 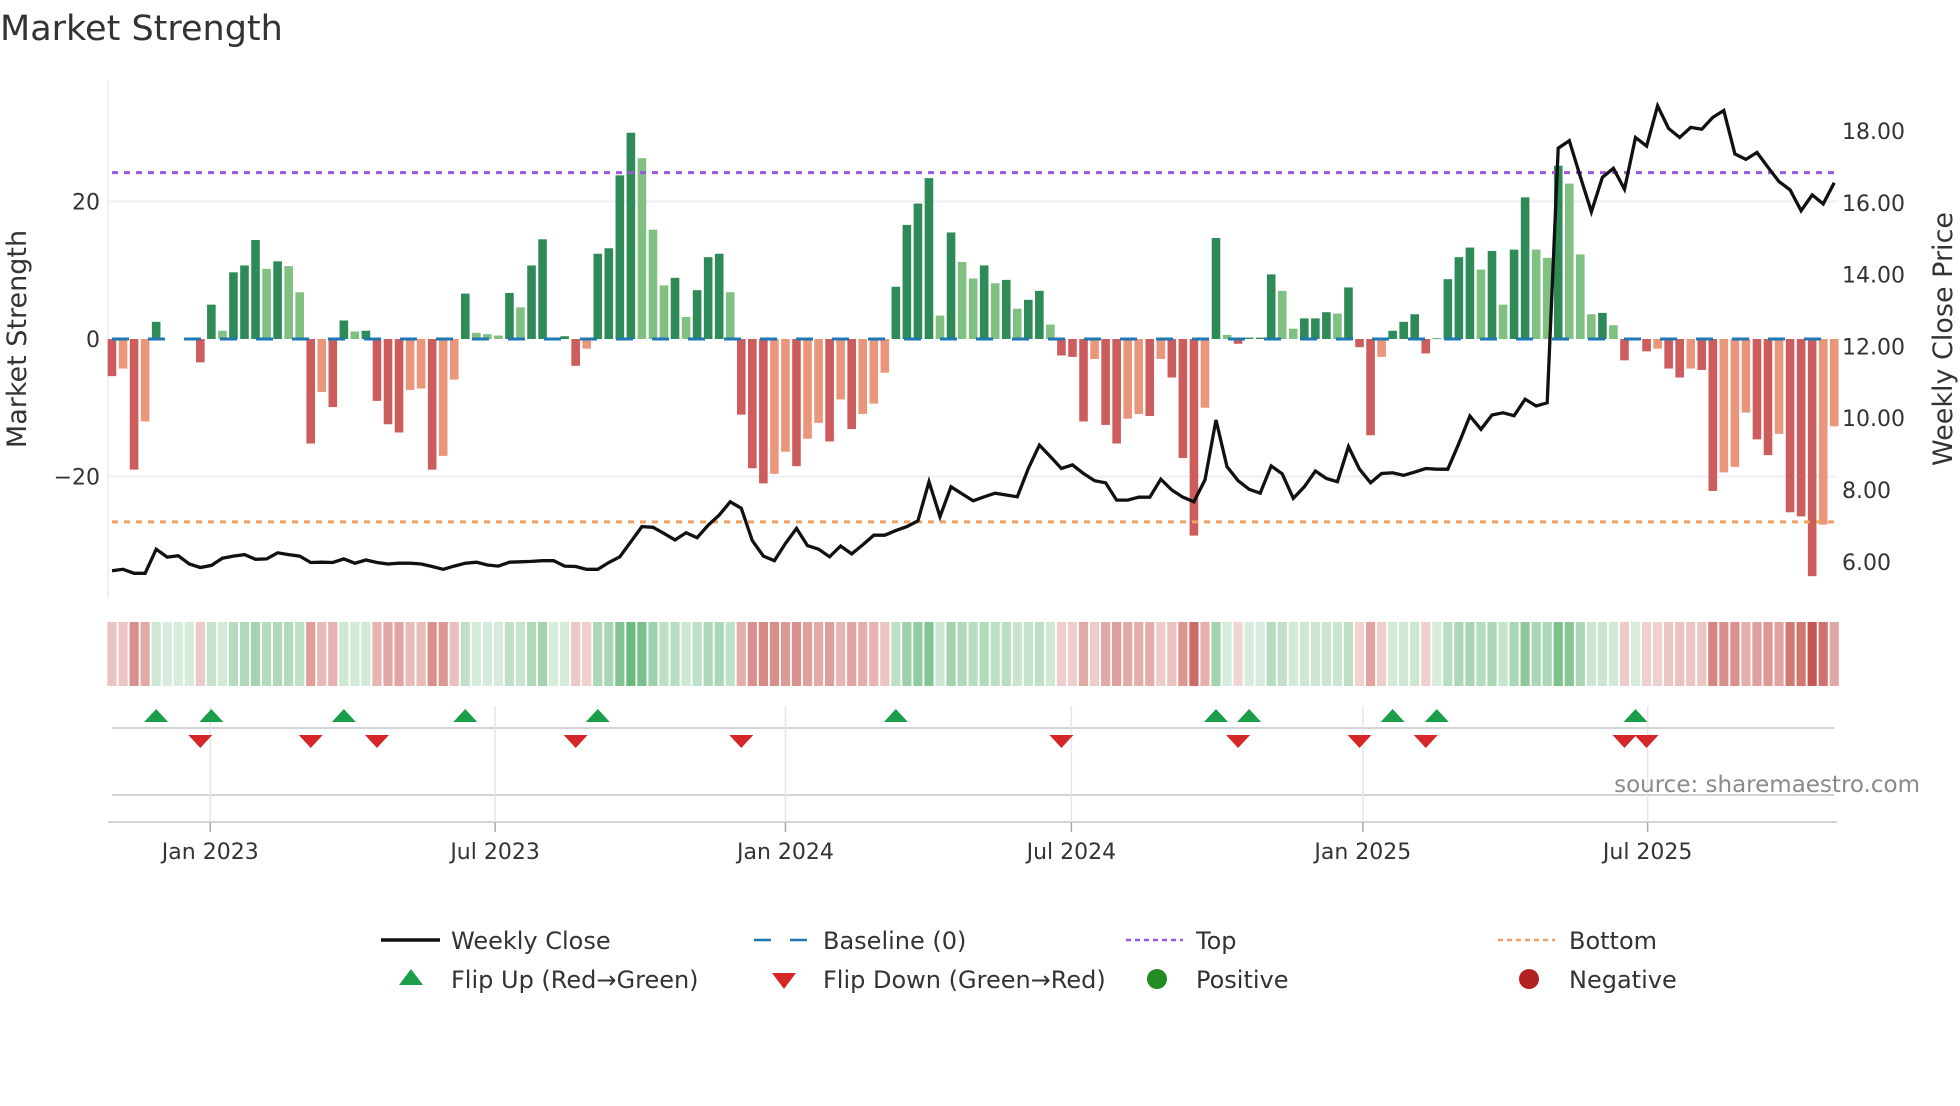 I want to click on y-right-tick-label: 18.00, so click(x=1873, y=132).